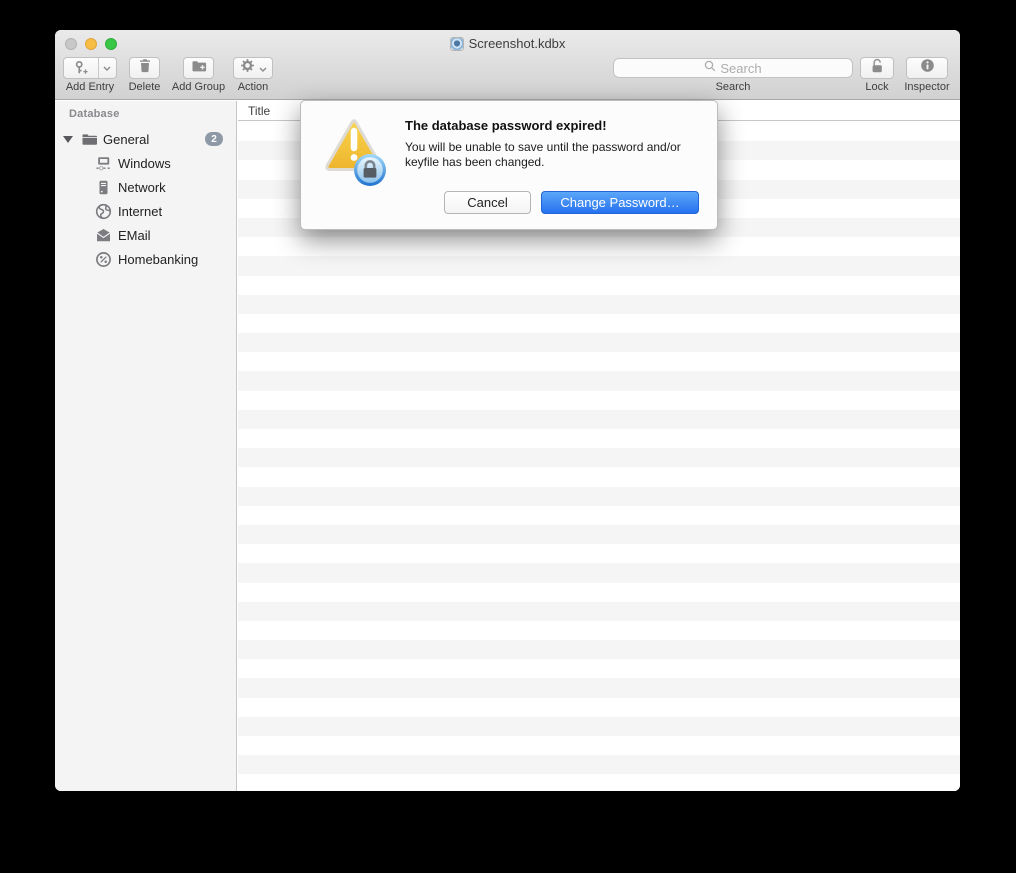 Image resolution: width=1016 pixels, height=873 pixels. I want to click on sidebar-item-label: Homebanking, so click(158, 259).